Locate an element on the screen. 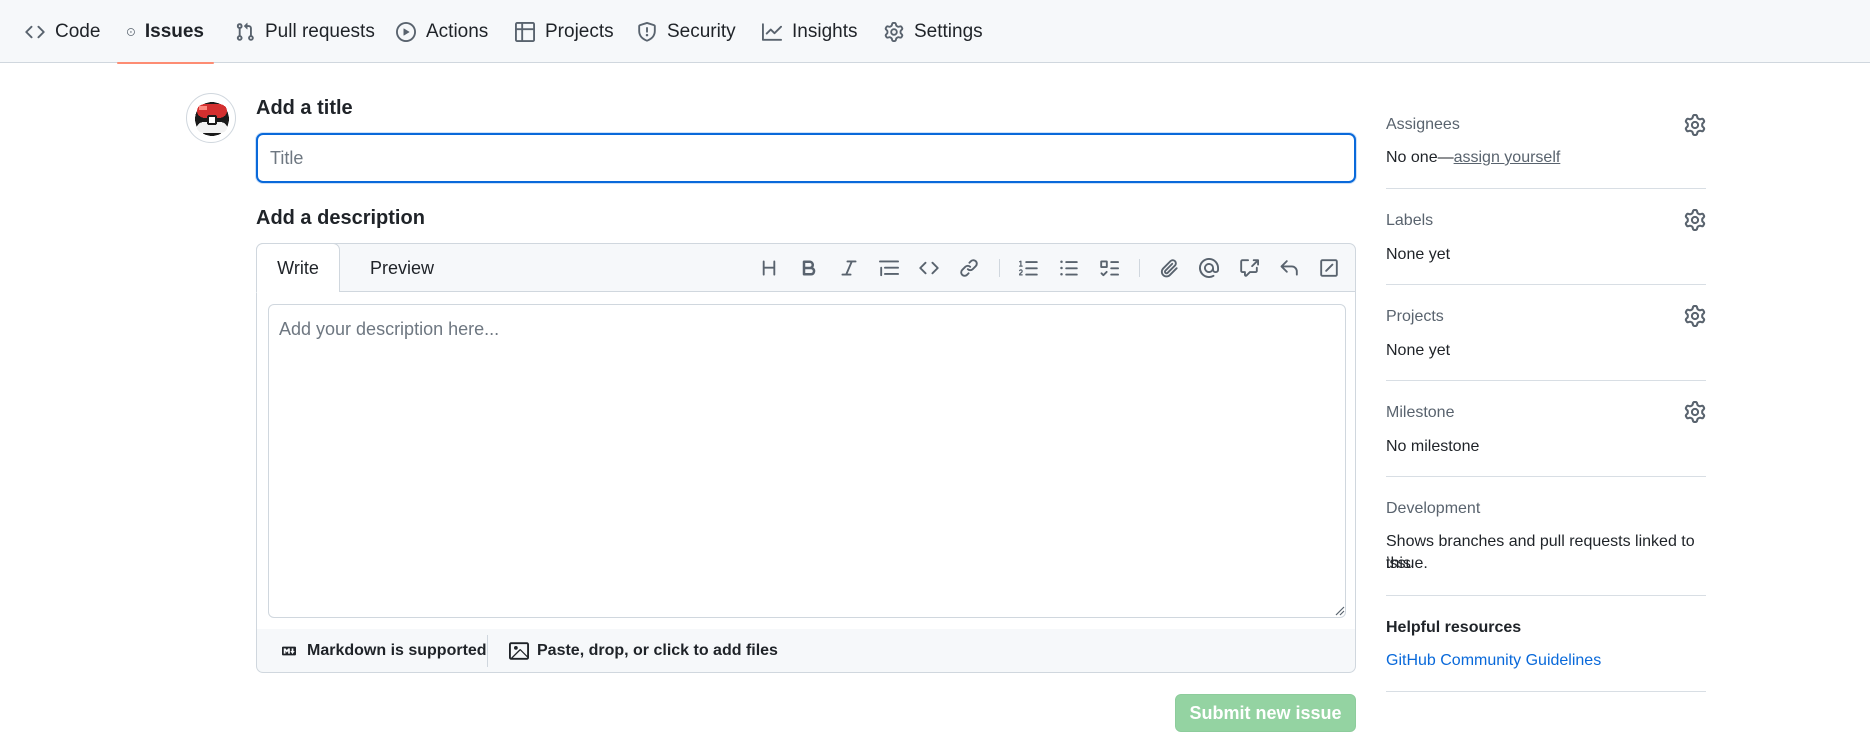  table-icon is located at coordinates (525, 31).